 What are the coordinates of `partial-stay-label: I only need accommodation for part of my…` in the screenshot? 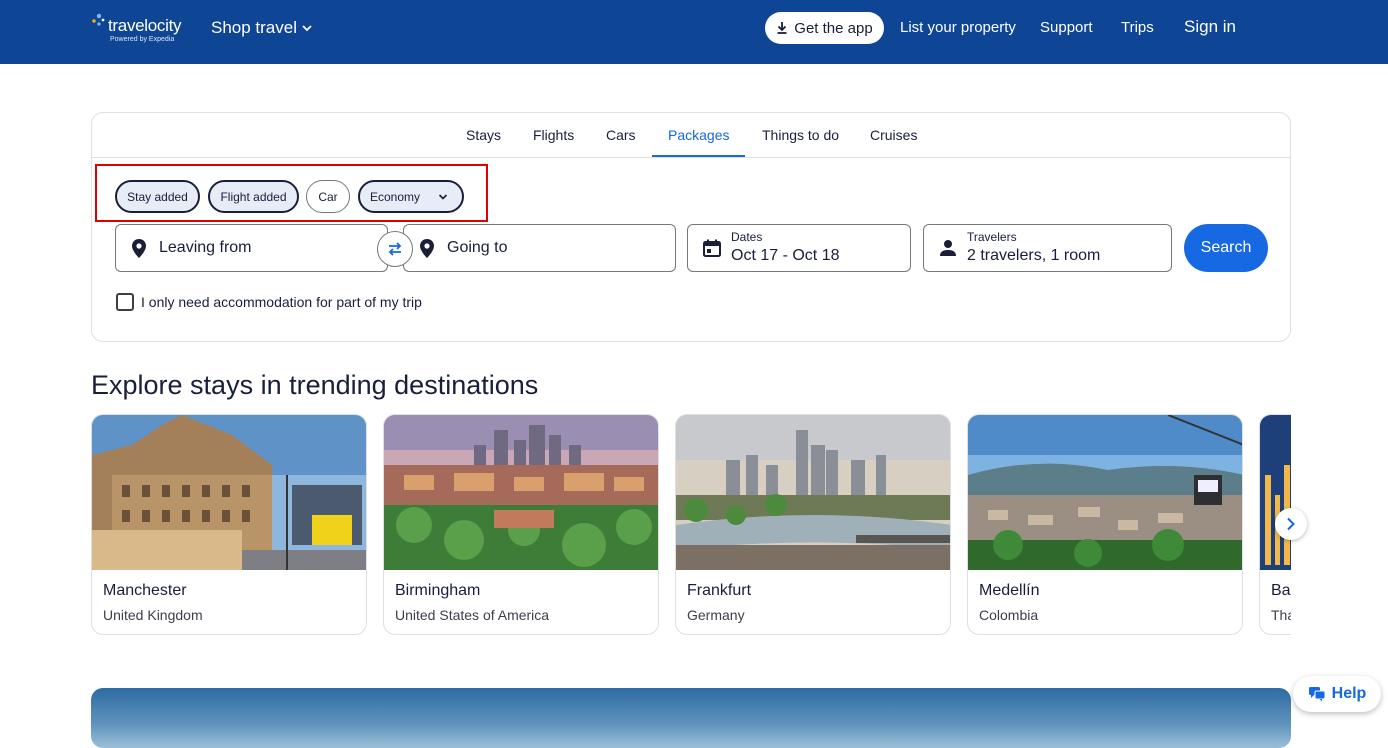 It's located at (281, 302).